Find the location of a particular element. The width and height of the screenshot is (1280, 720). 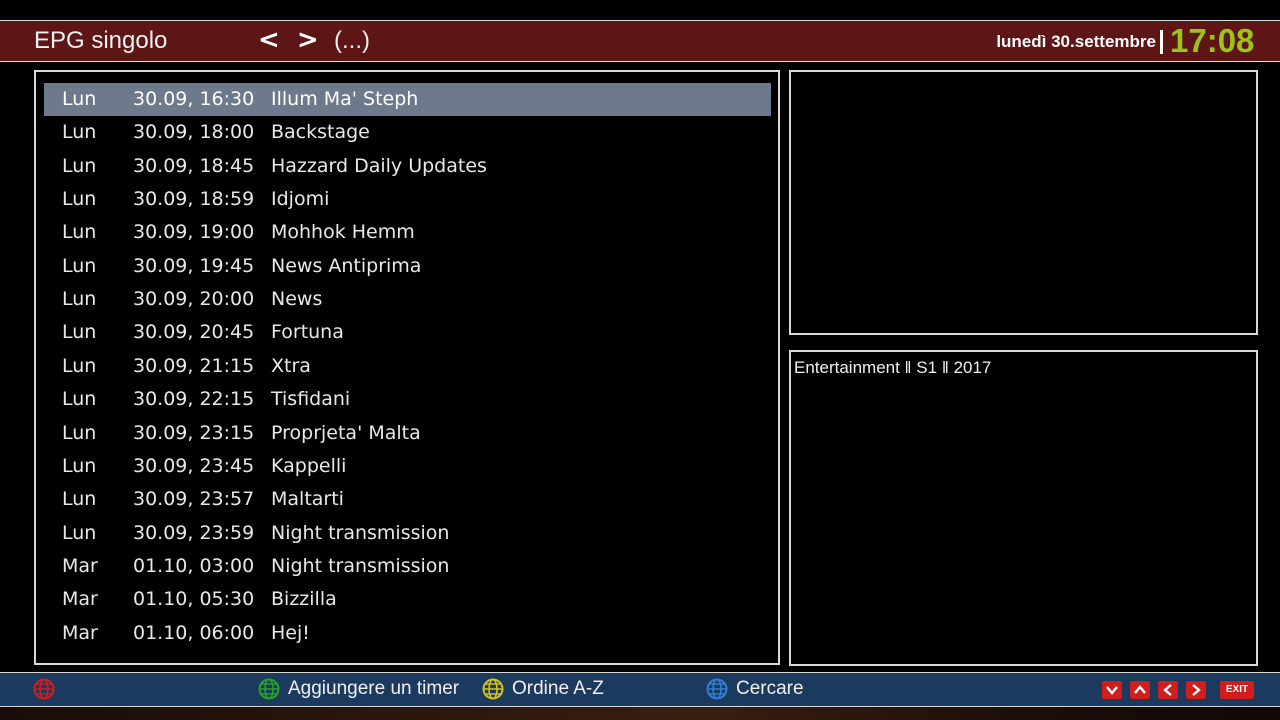

event-datetime: 01.10, 05:30 is located at coordinates (194, 599).